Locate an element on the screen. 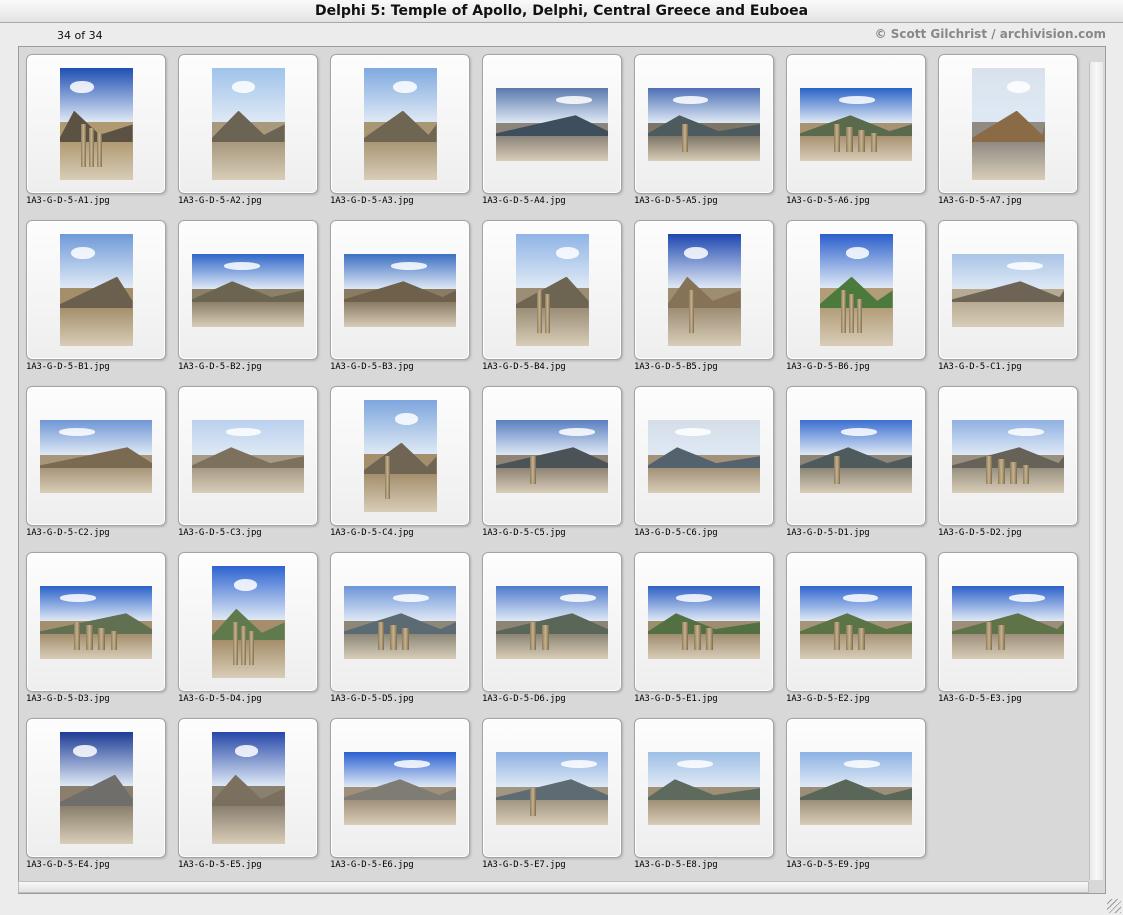 This screenshot has height=915, width=1123. horizontal-scrollbar is located at coordinates (553, 887).